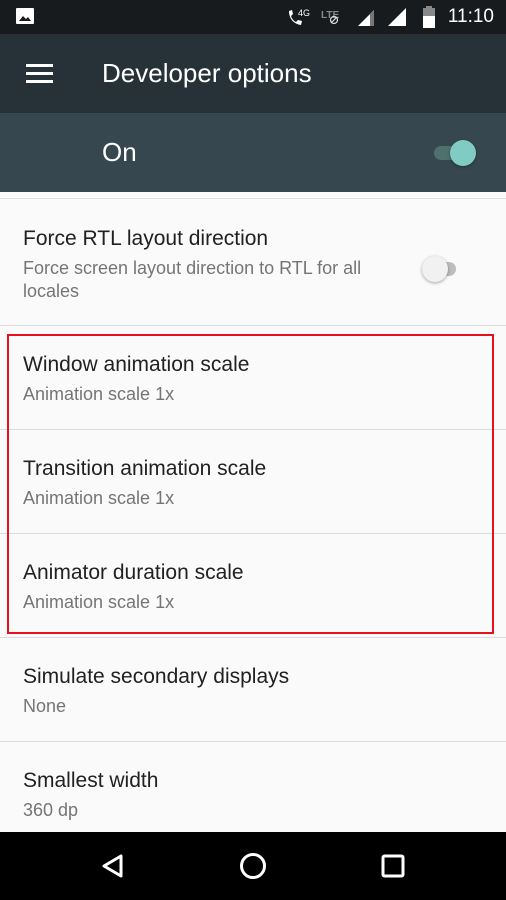 Image resolution: width=506 pixels, height=900 pixels. What do you see at coordinates (253, 794) in the screenshot?
I see `setting-smallest-width: Smallest width 360 dp` at bounding box center [253, 794].